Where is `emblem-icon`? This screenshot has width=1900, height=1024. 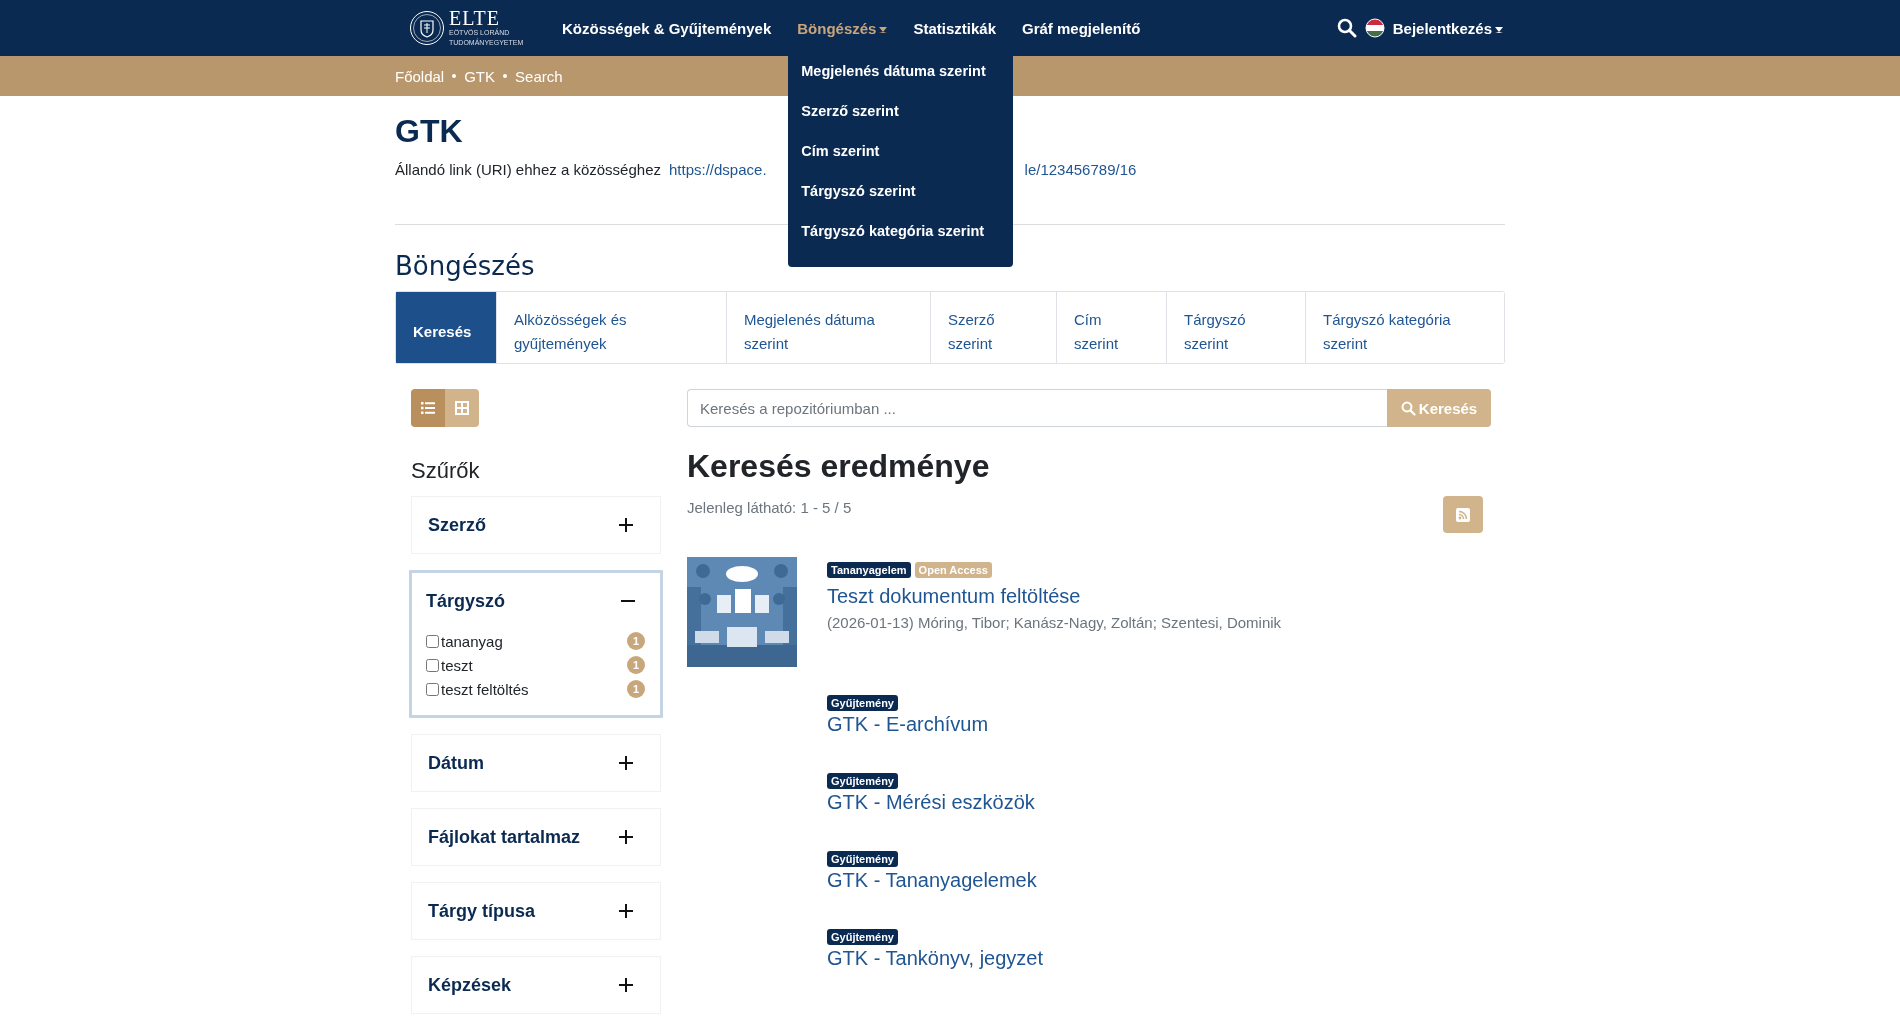 emblem-icon is located at coordinates (427, 28).